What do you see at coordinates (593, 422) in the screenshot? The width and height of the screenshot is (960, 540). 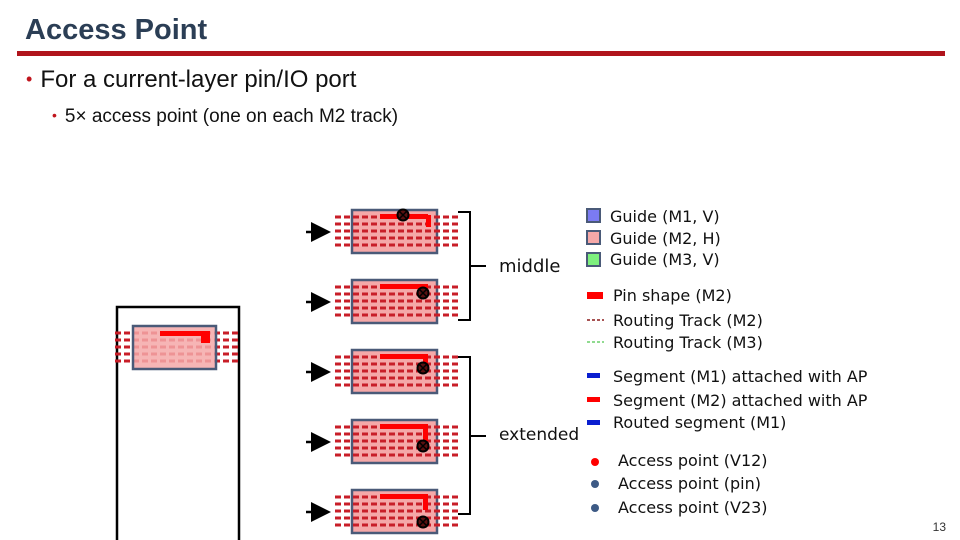 I see `routed-m1-swatch` at bounding box center [593, 422].